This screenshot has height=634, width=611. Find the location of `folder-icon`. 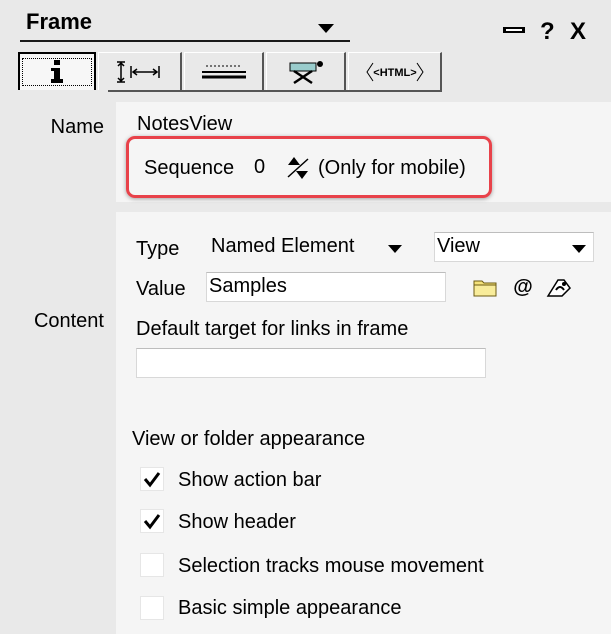

folder-icon is located at coordinates (485, 288).